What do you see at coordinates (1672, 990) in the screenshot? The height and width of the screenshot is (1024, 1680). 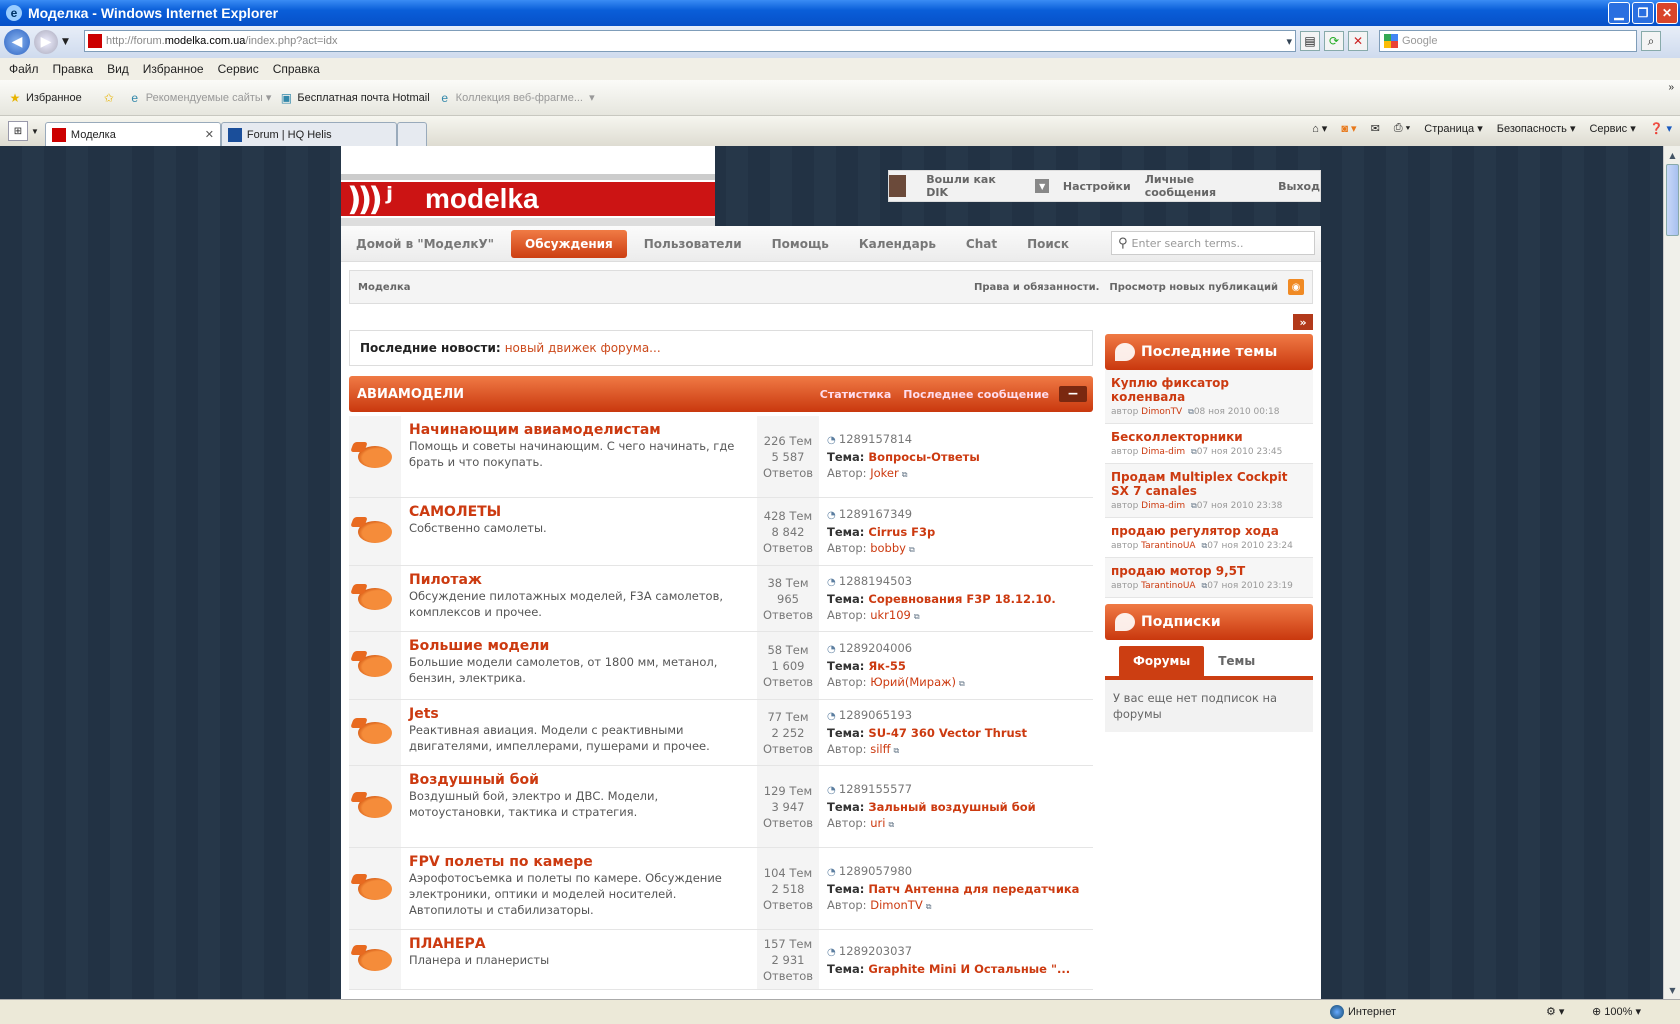 I see `scroll-down-icon: ▼` at bounding box center [1672, 990].